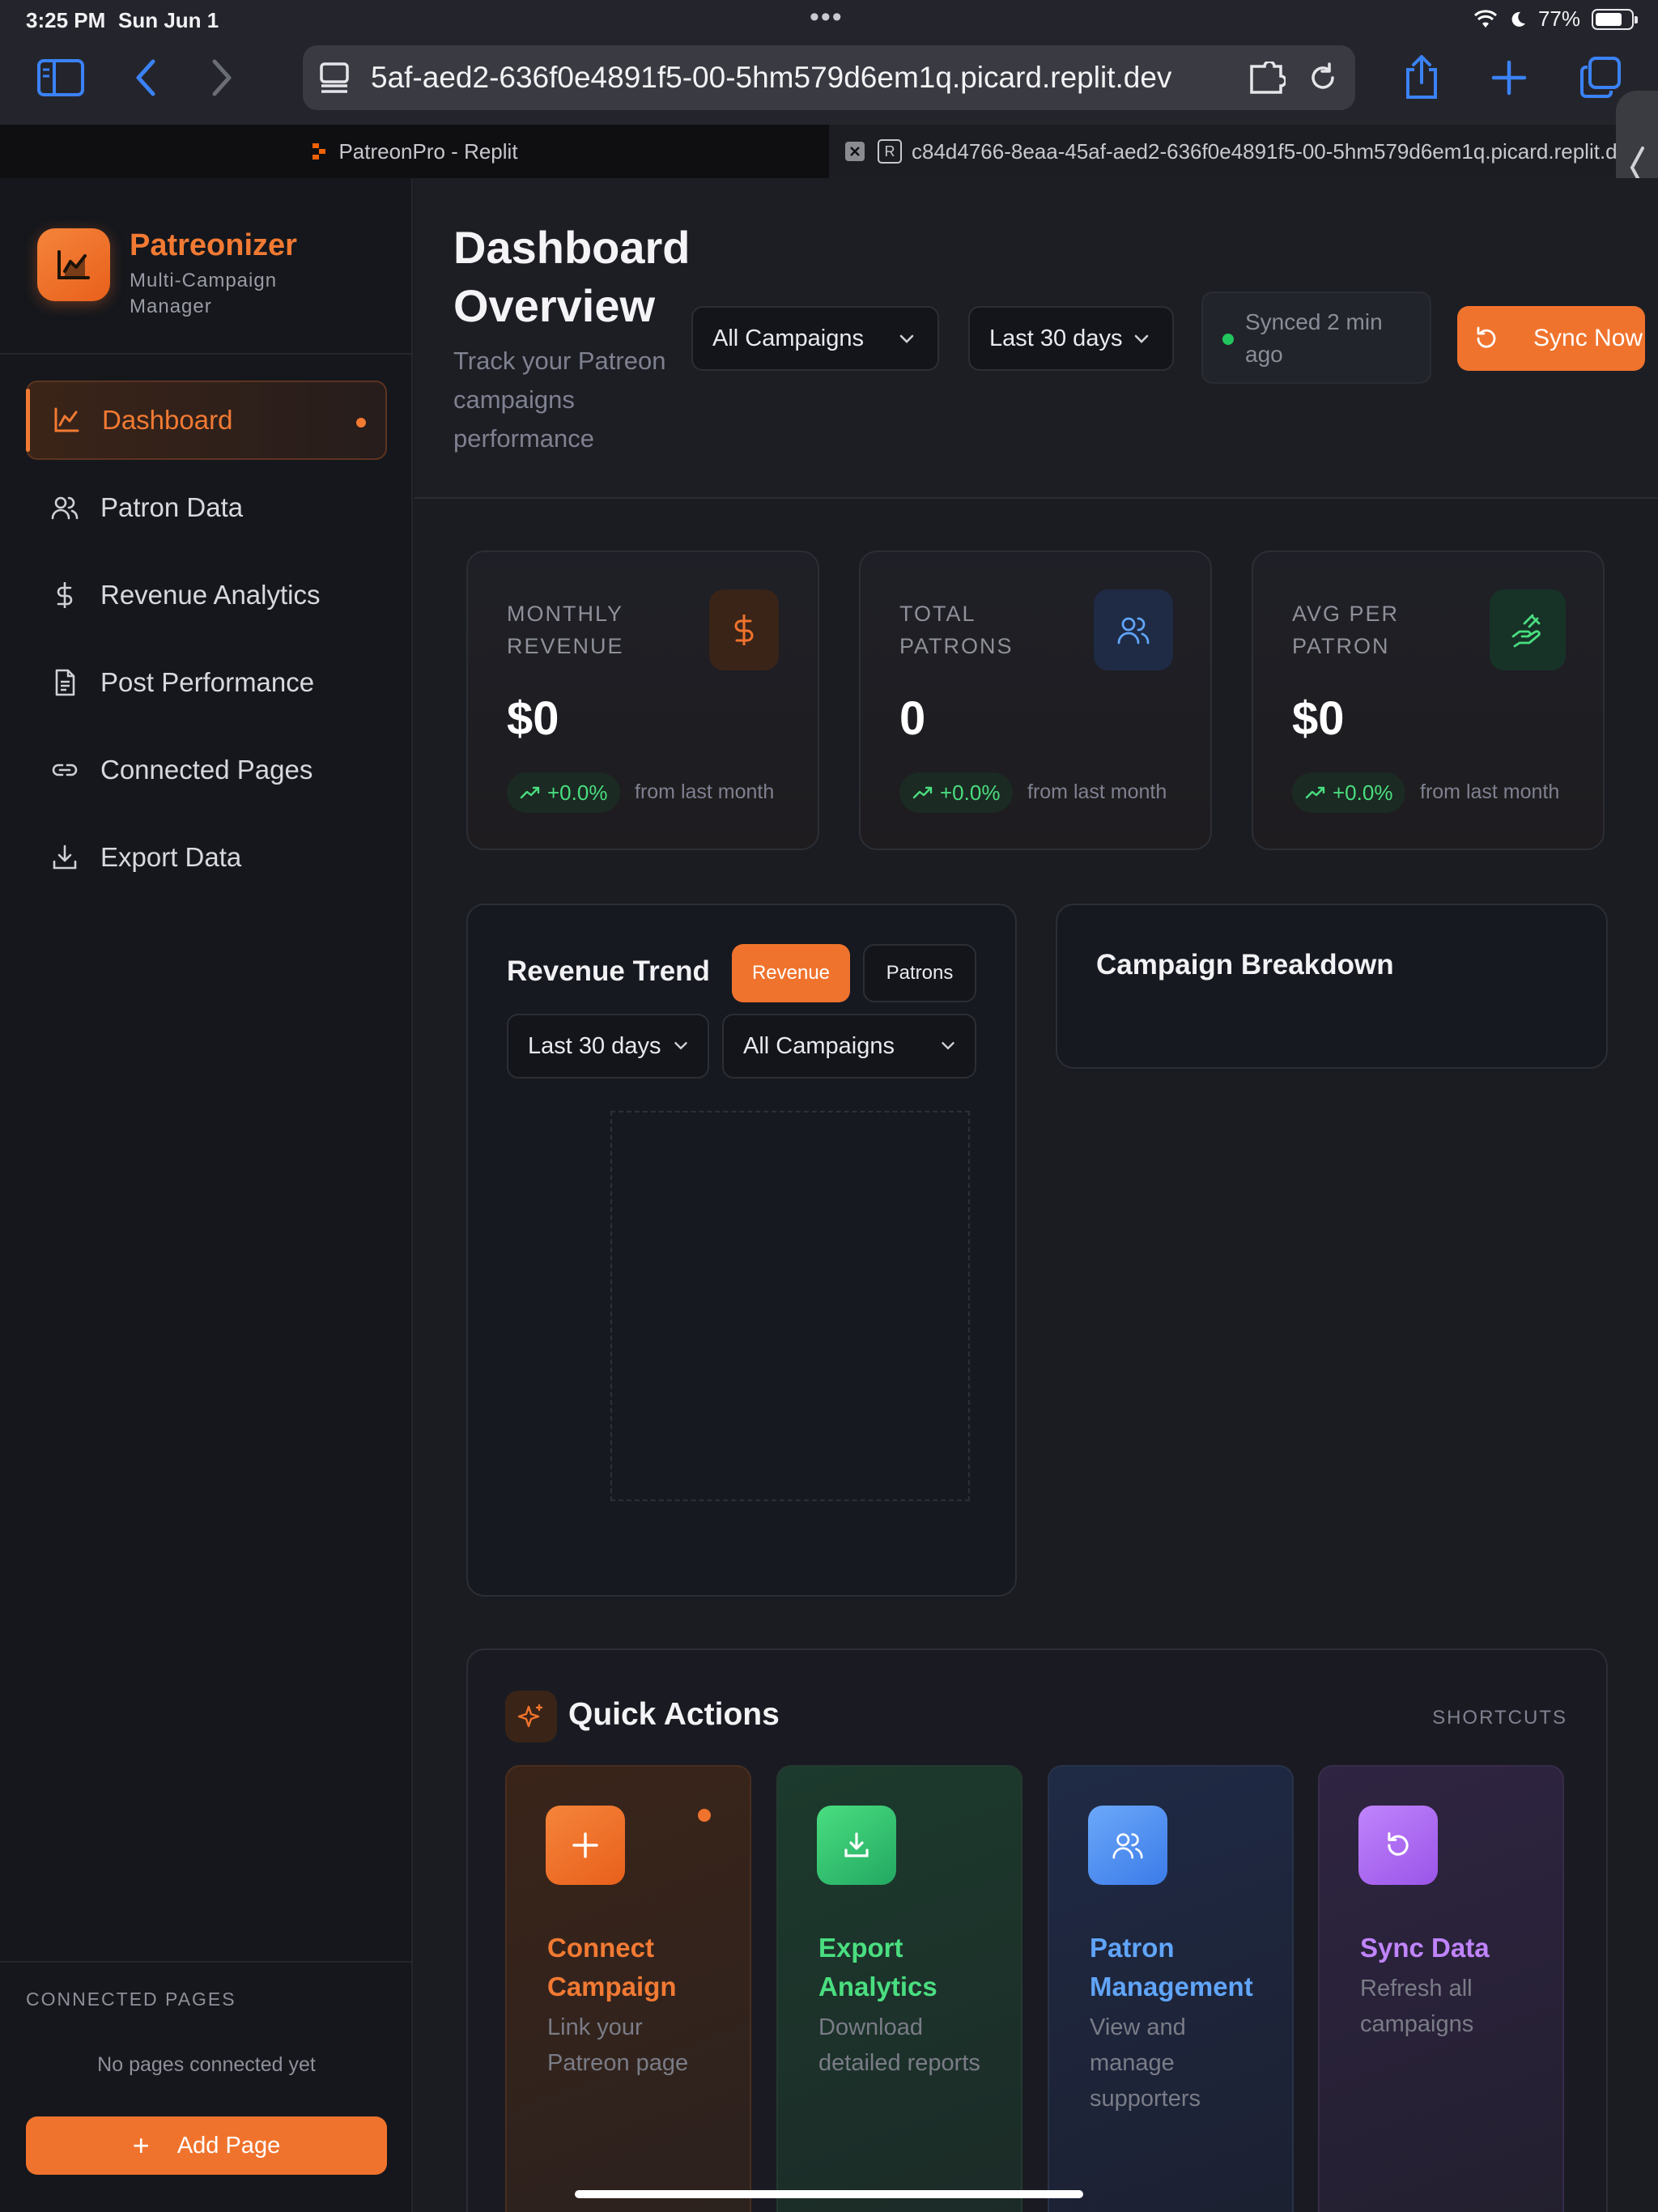 The width and height of the screenshot is (1658, 2212). What do you see at coordinates (1346, 630) in the screenshot?
I see `stat-label: AVG PER PATRON` at bounding box center [1346, 630].